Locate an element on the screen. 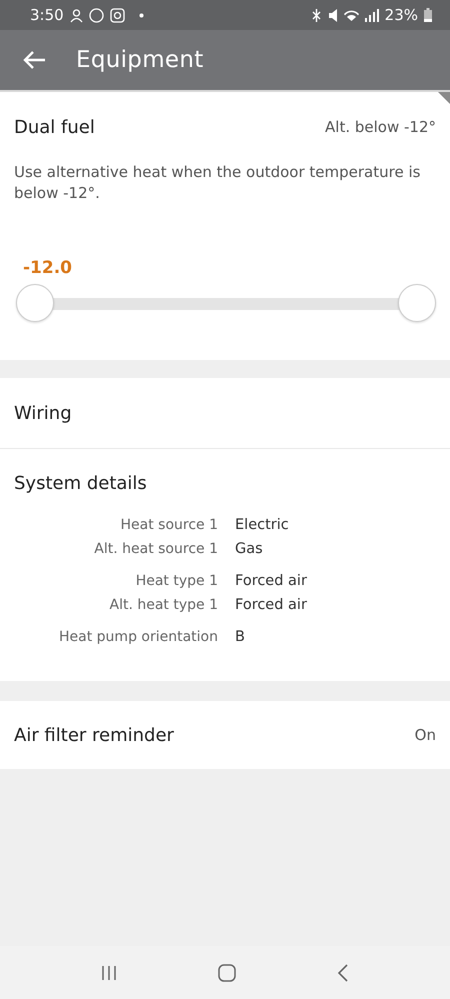 This screenshot has height=999, width=450. people-icon is located at coordinates (76, 15).